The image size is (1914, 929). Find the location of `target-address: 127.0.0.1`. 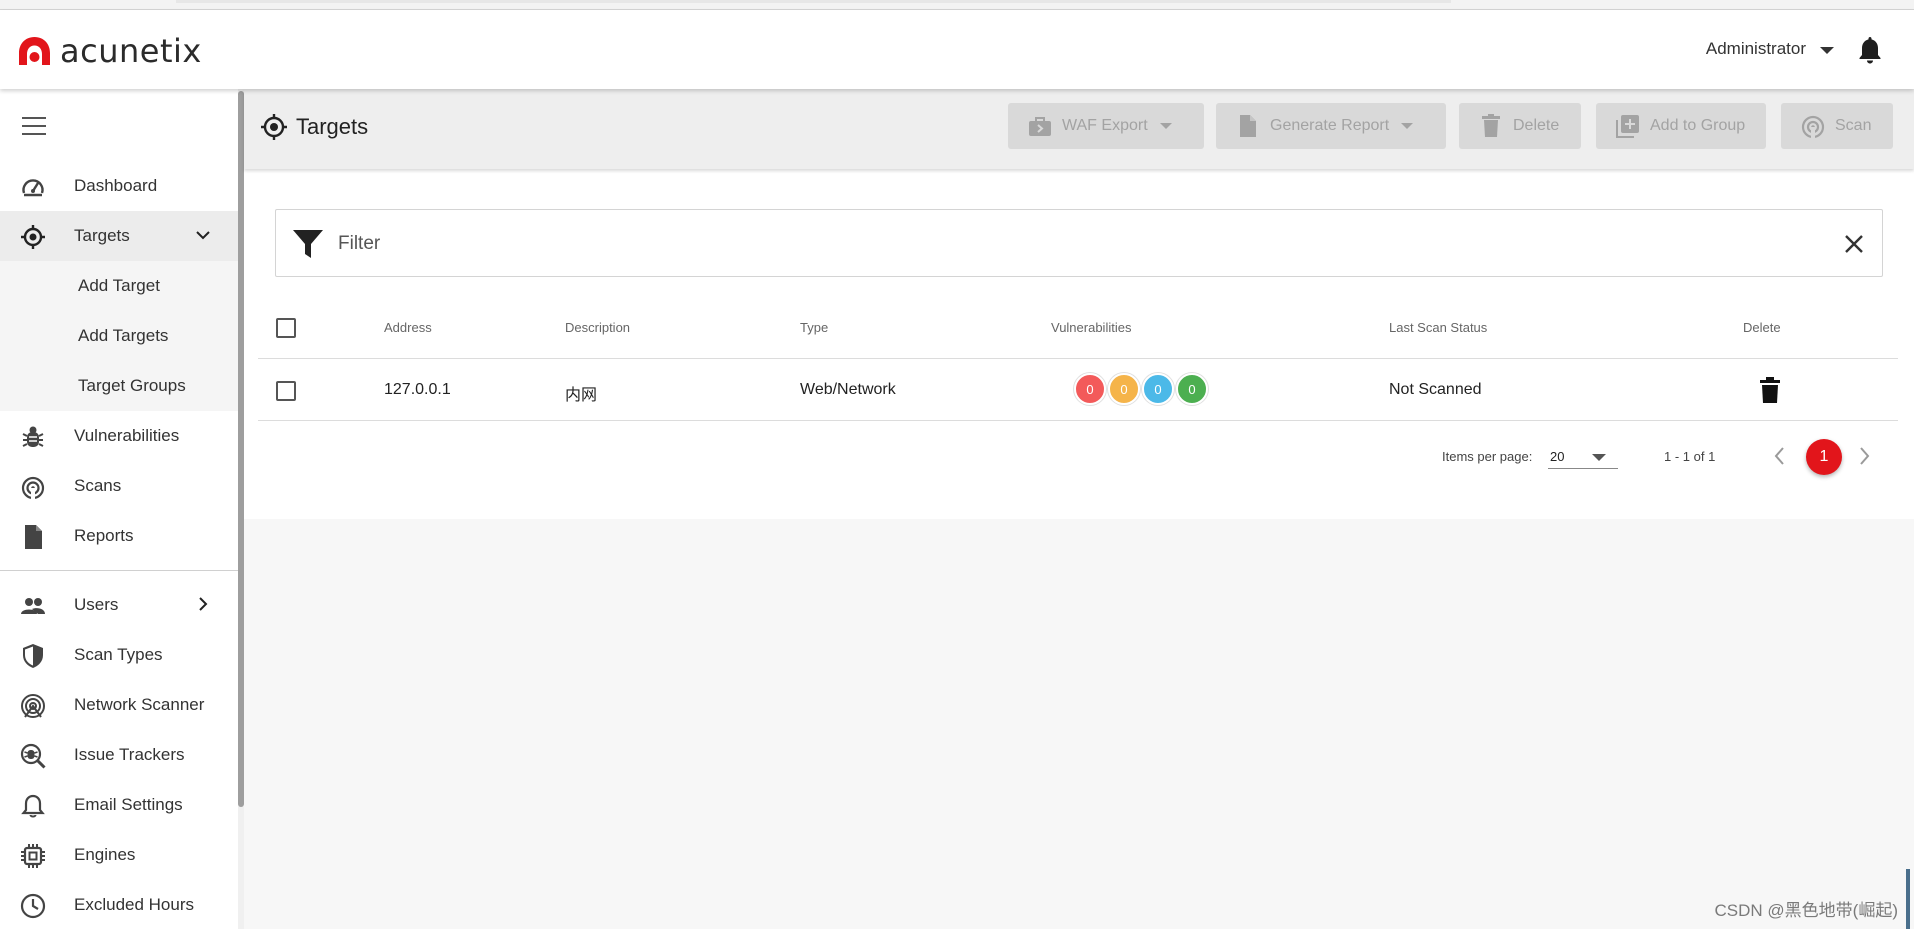

target-address: 127.0.0.1 is located at coordinates (417, 390).